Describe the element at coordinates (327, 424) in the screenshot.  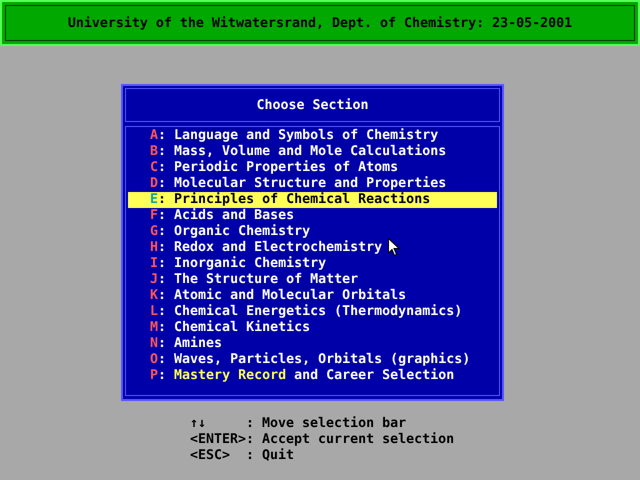
I see `key-description: : Move selection bar` at that location.